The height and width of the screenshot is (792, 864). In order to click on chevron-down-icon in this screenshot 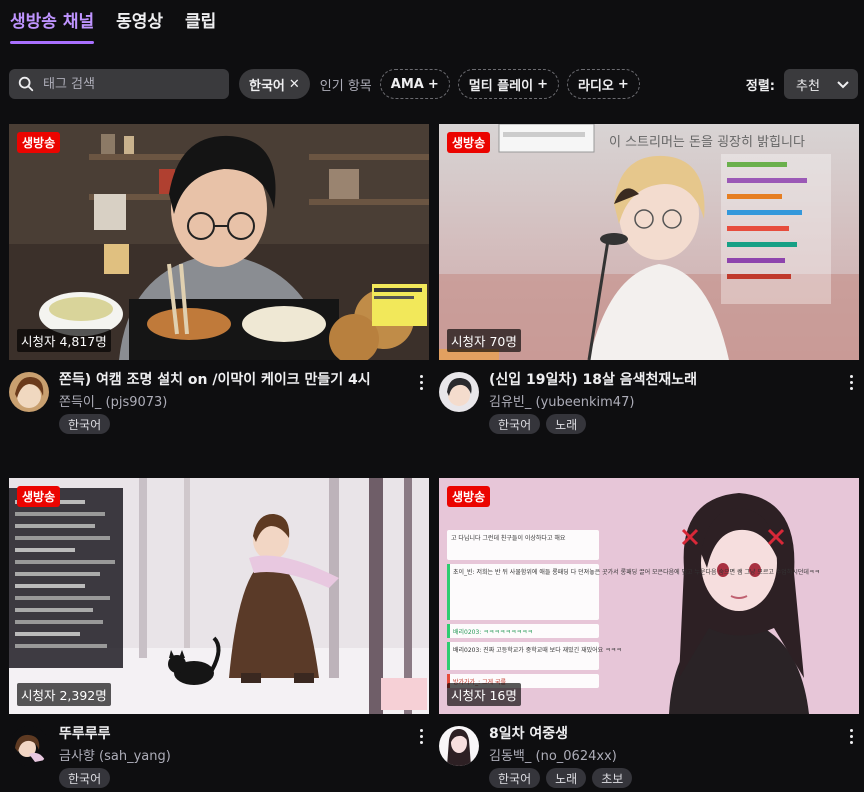, I will do `click(843, 85)`.